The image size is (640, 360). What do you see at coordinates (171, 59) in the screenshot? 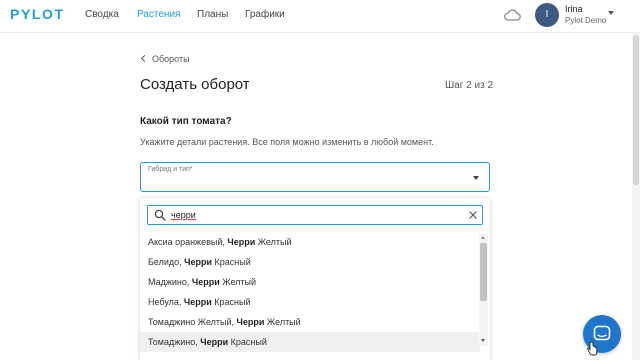
I see `back-link-label: Обороты` at bounding box center [171, 59].